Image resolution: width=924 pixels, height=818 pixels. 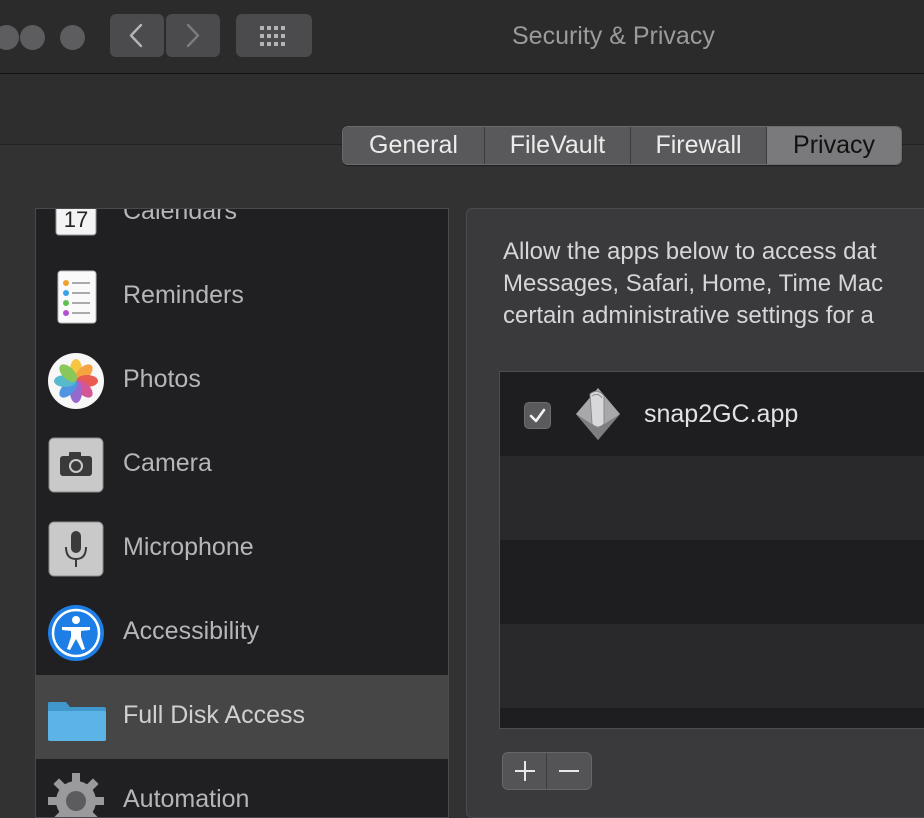 I want to click on tab-firewall: Firewall, so click(x=699, y=145).